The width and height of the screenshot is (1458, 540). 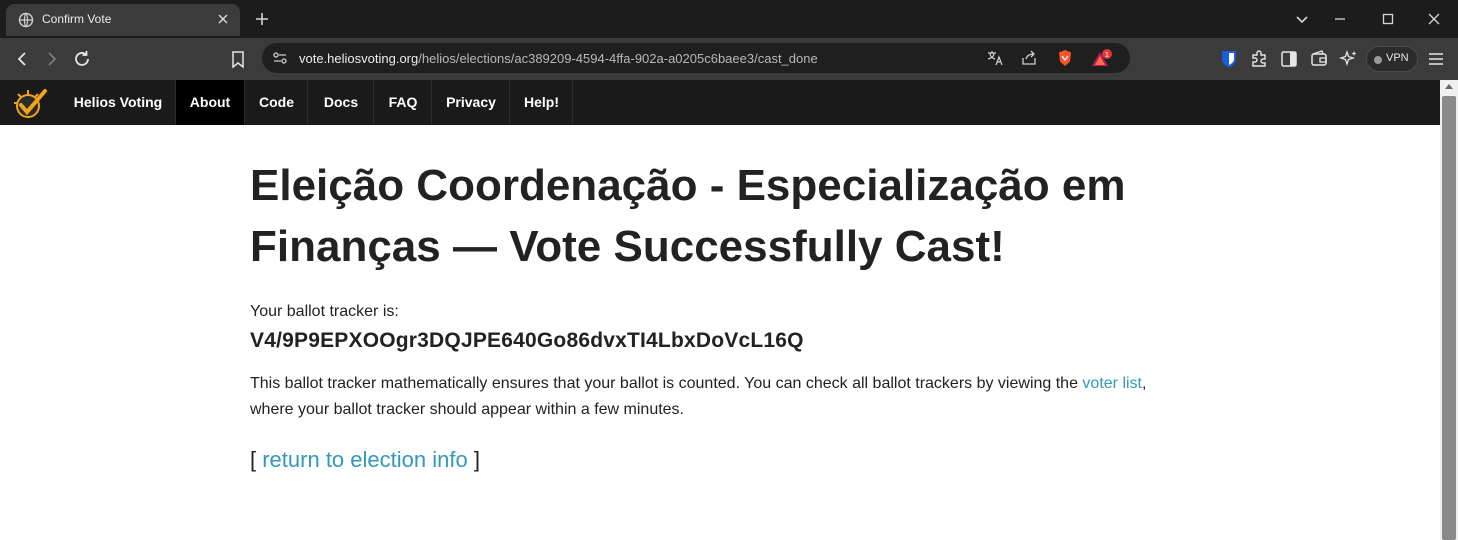 I want to click on site-settings-icon, so click(x=280, y=58).